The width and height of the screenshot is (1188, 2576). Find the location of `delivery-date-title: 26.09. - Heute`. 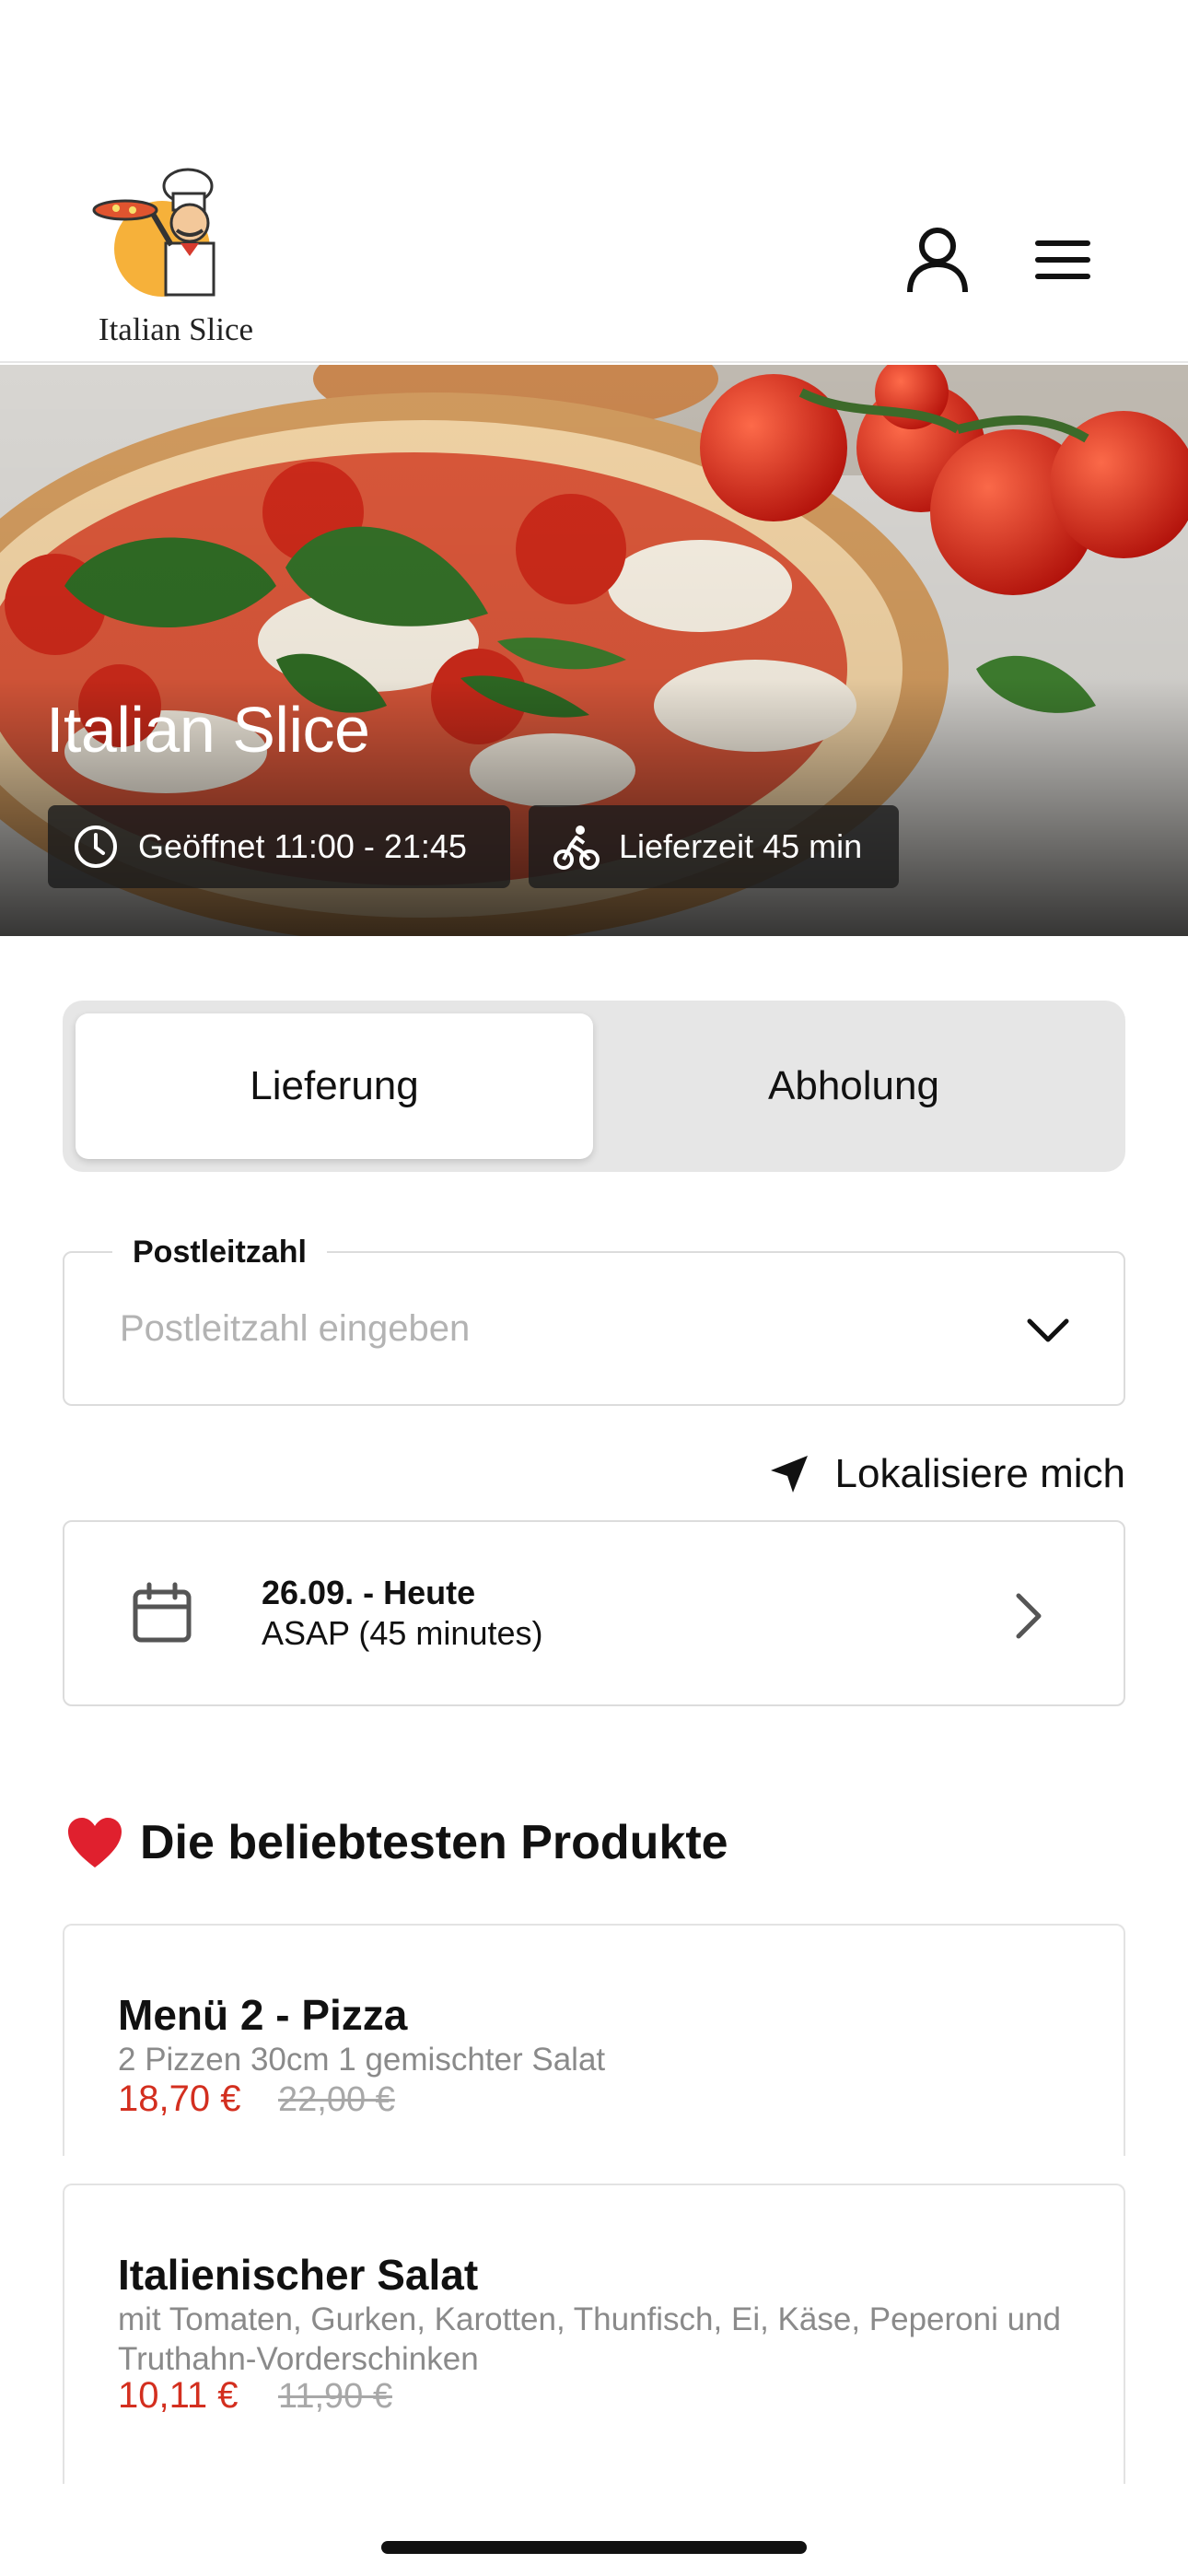

delivery-date-title: 26.09. - Heute is located at coordinates (369, 1592).